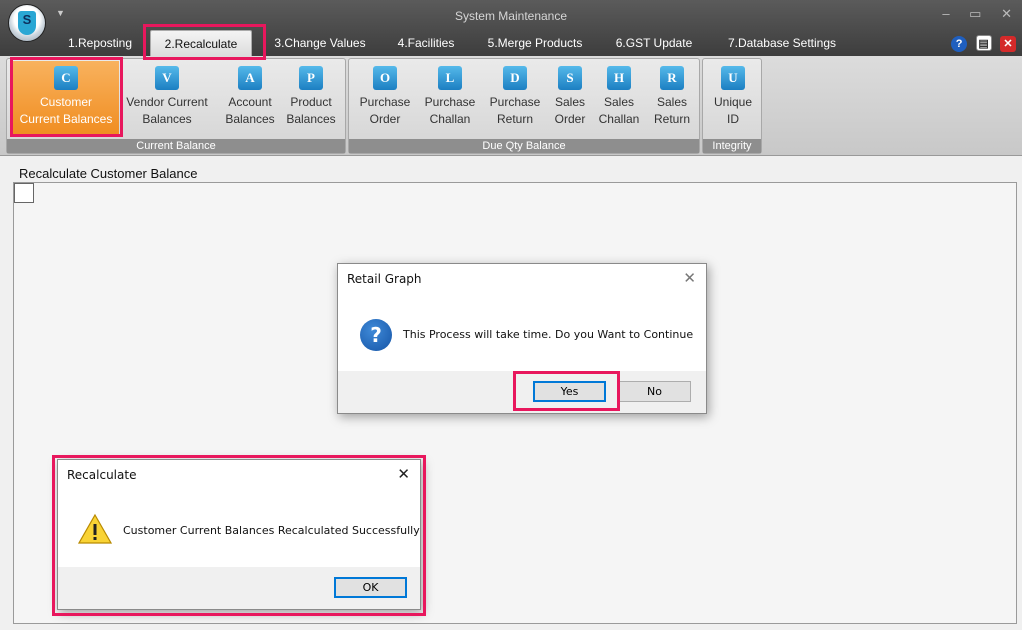  I want to click on purchase-order-icon: O, so click(385, 78).